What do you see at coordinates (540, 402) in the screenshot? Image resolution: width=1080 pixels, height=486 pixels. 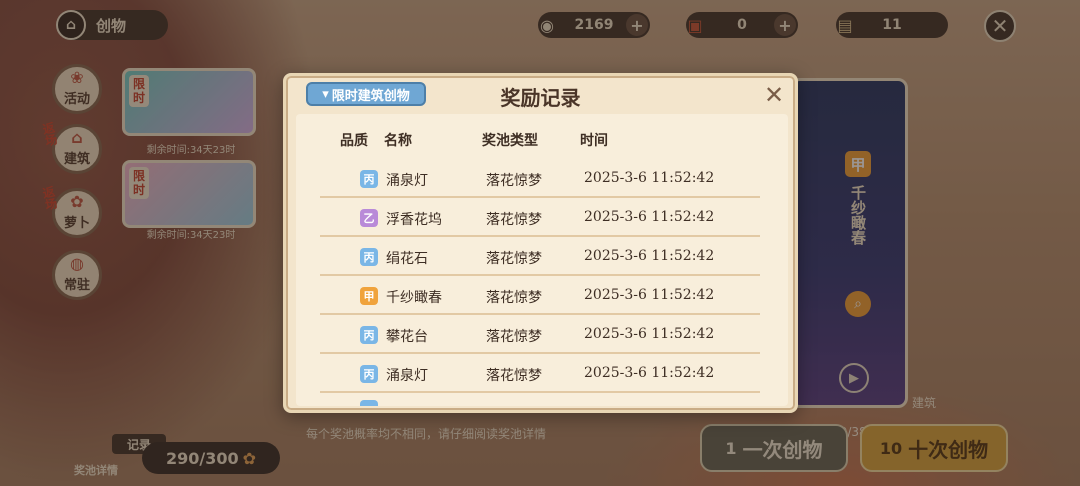 I see `table-row-partial` at bounding box center [540, 402].